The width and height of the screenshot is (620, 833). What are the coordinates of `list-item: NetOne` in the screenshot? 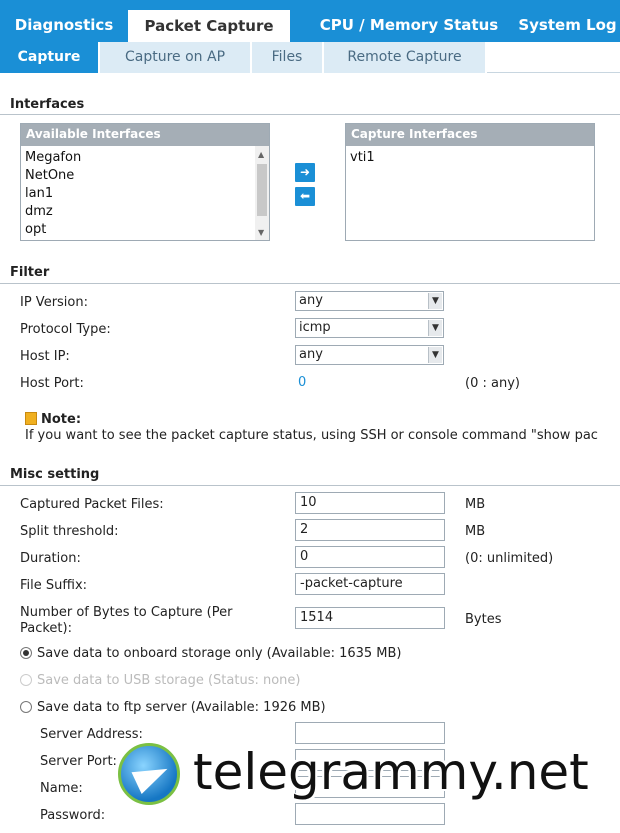 It's located at (145, 176).